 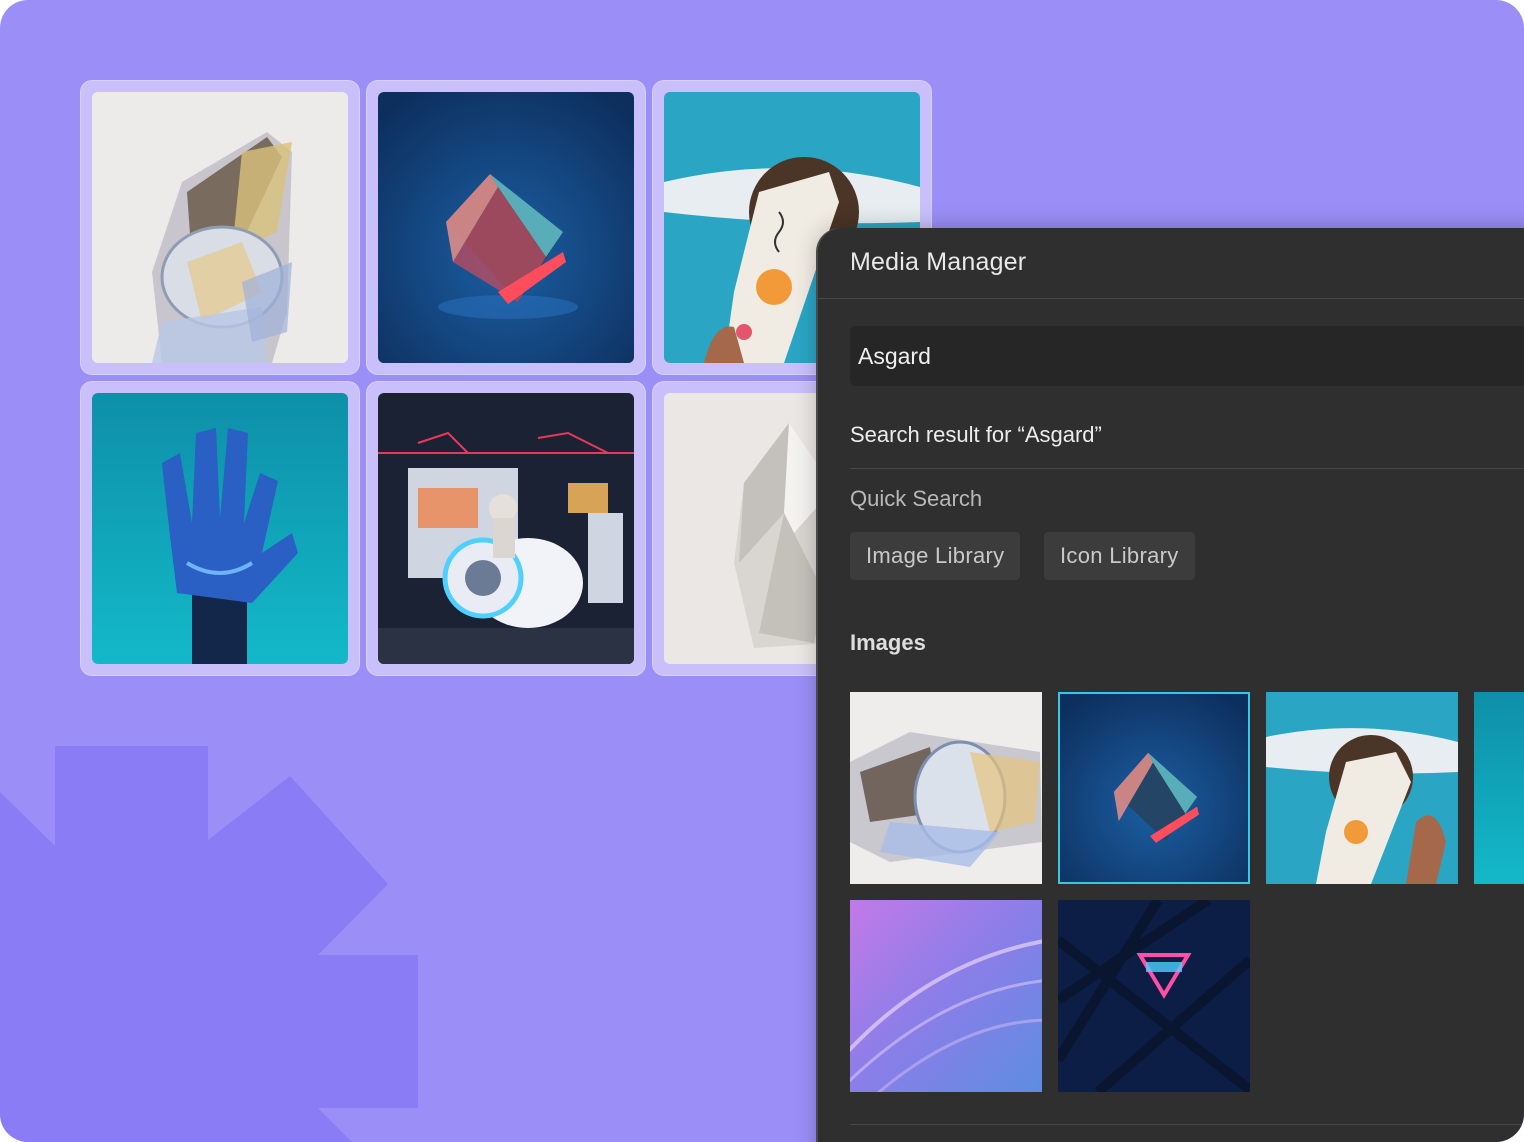 What do you see at coordinates (888, 642) in the screenshot?
I see `images-section-heading: Images` at bounding box center [888, 642].